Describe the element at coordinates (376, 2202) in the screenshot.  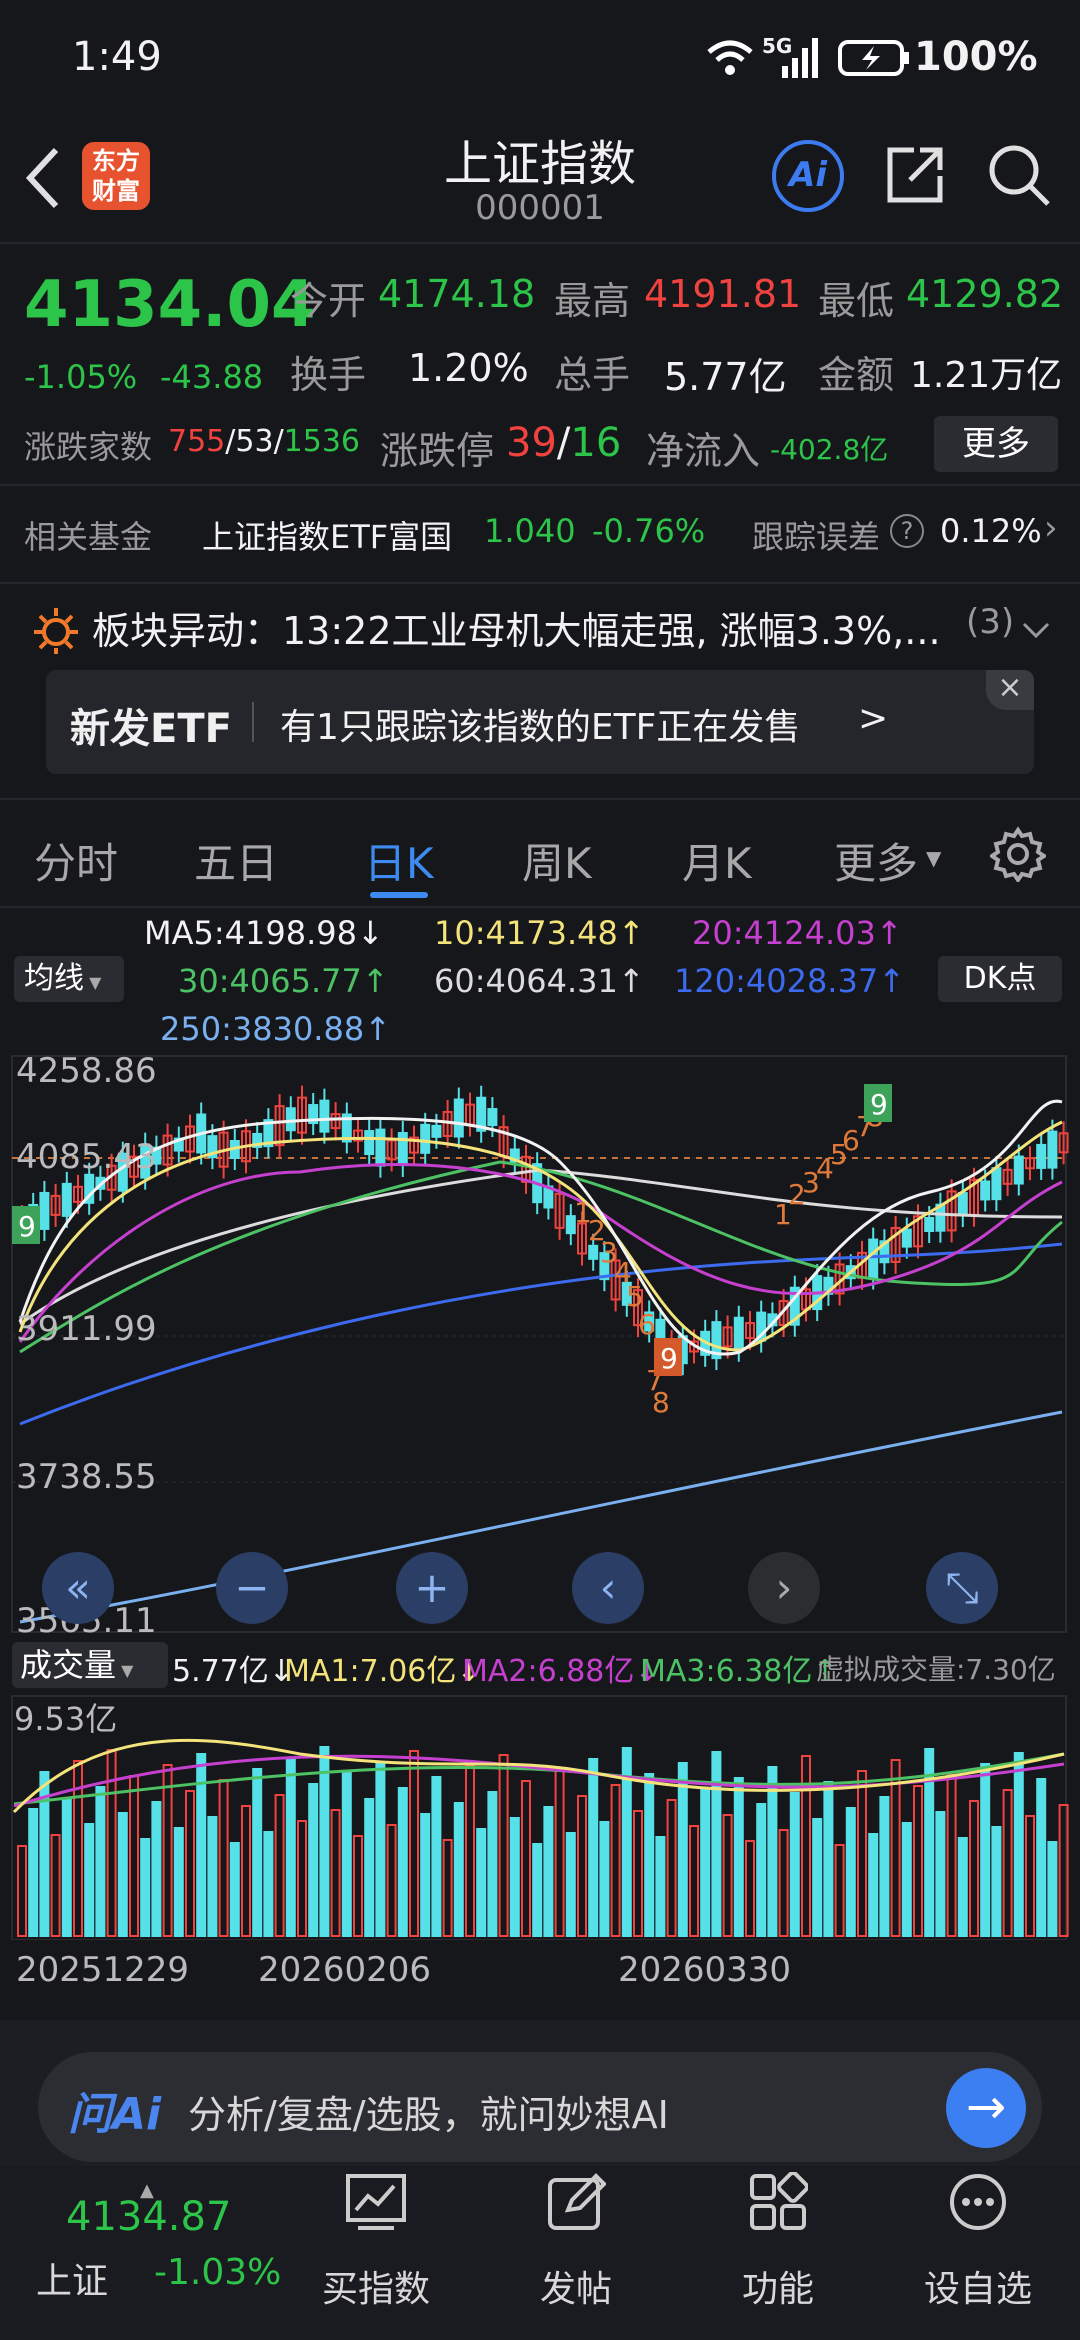
I see `chart-trend-icon` at that location.